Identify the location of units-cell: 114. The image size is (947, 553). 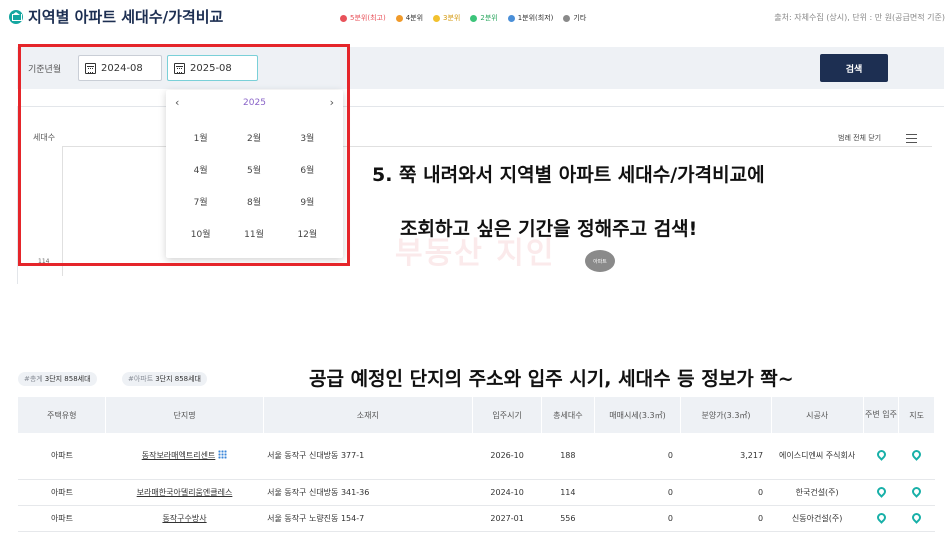
(568, 492).